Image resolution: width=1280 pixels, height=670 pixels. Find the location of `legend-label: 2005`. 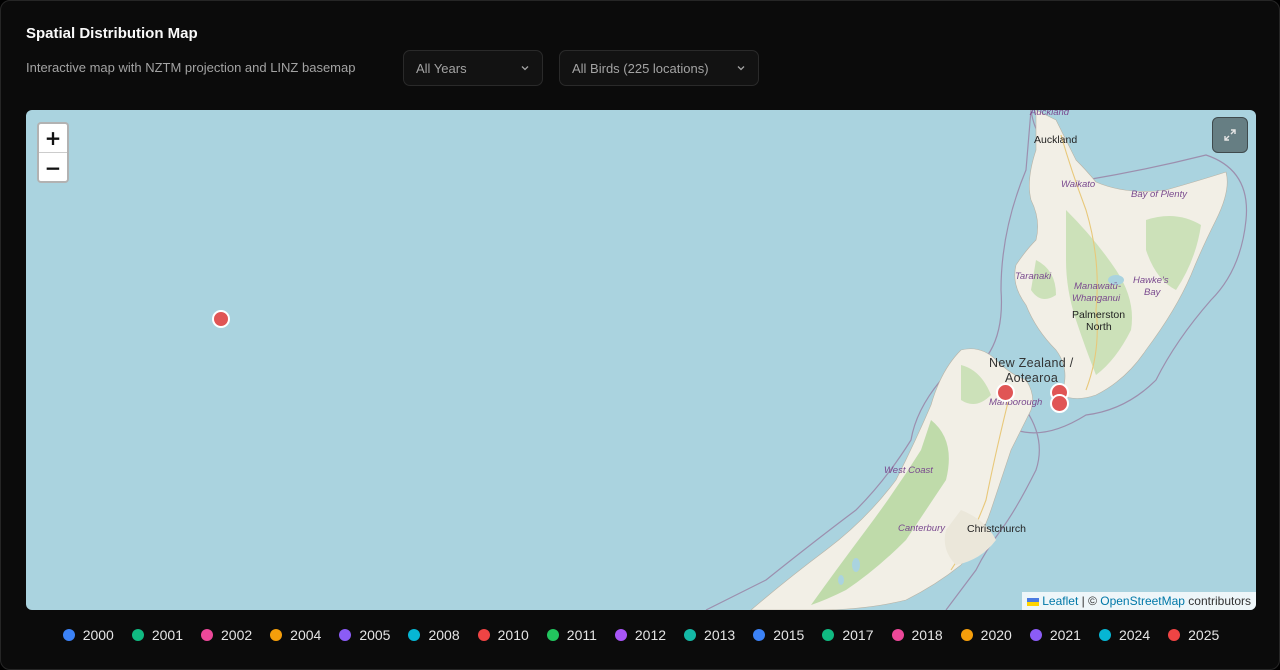

legend-label: 2005 is located at coordinates (375, 635).